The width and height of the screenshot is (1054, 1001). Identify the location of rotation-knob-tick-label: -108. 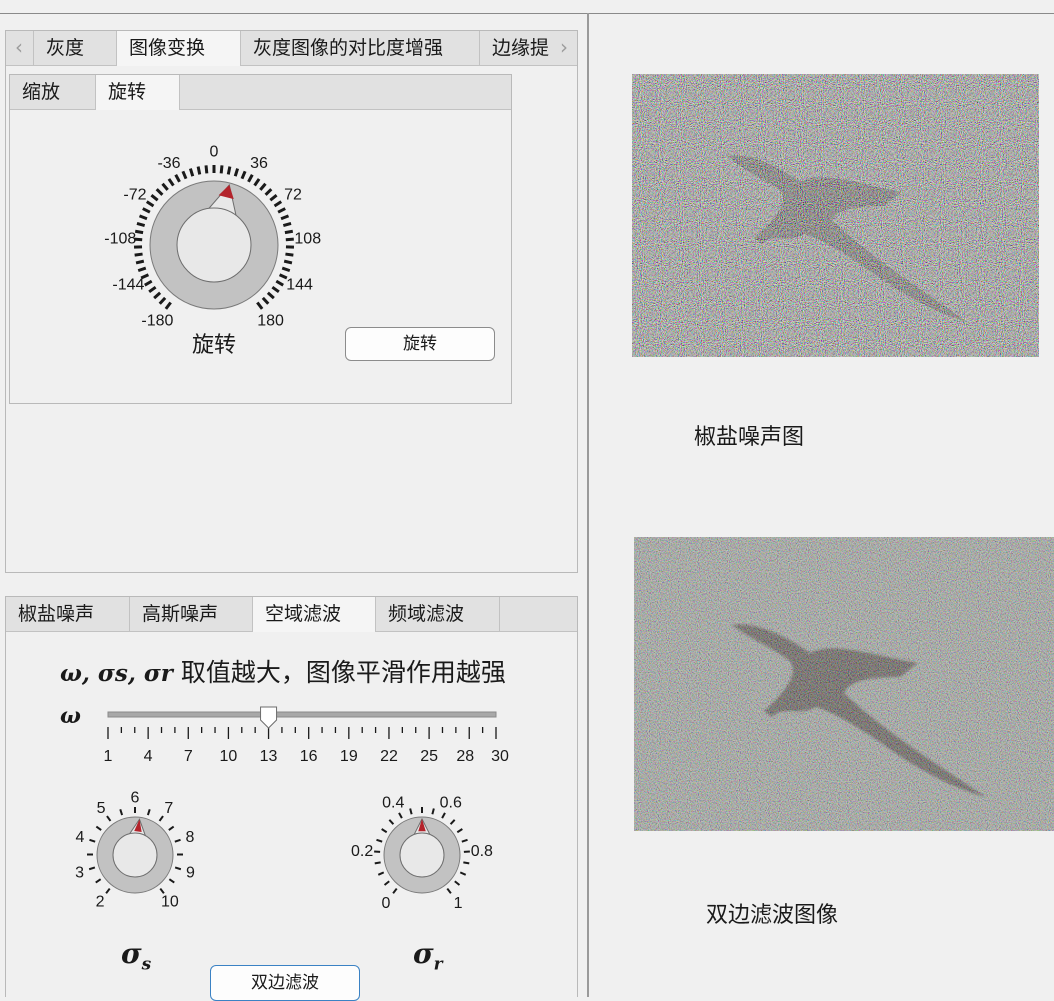
(120, 239).